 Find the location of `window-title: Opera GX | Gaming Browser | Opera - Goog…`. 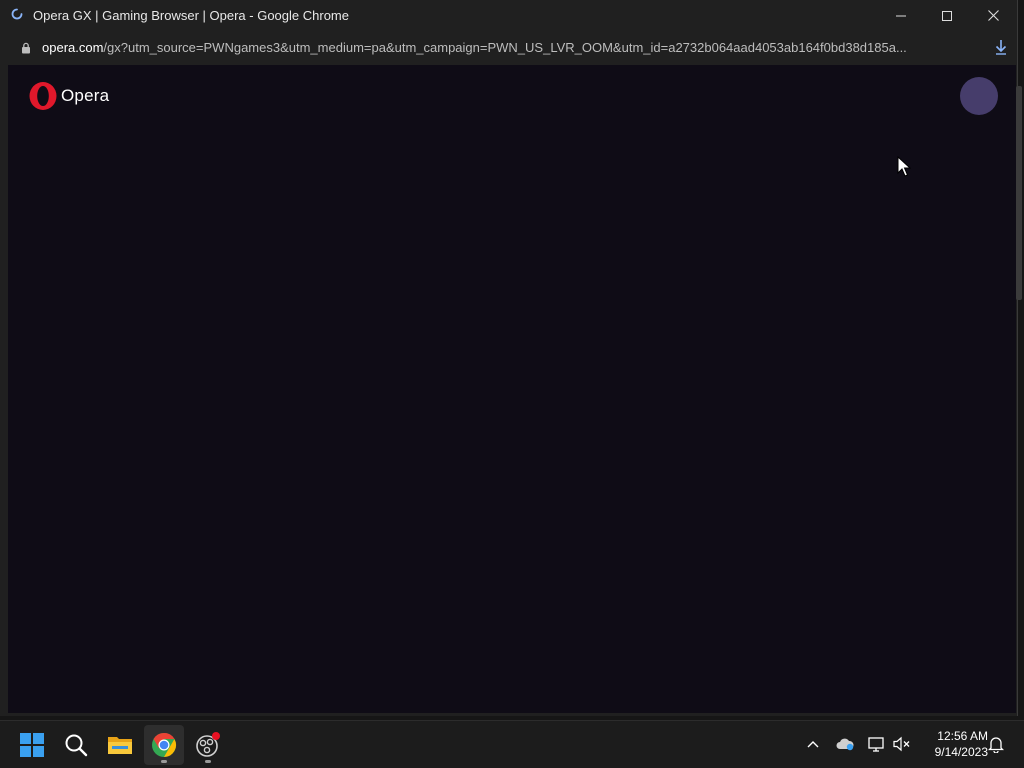

window-title: Opera GX | Gaming Browser | Opera - Goog… is located at coordinates (191, 15).